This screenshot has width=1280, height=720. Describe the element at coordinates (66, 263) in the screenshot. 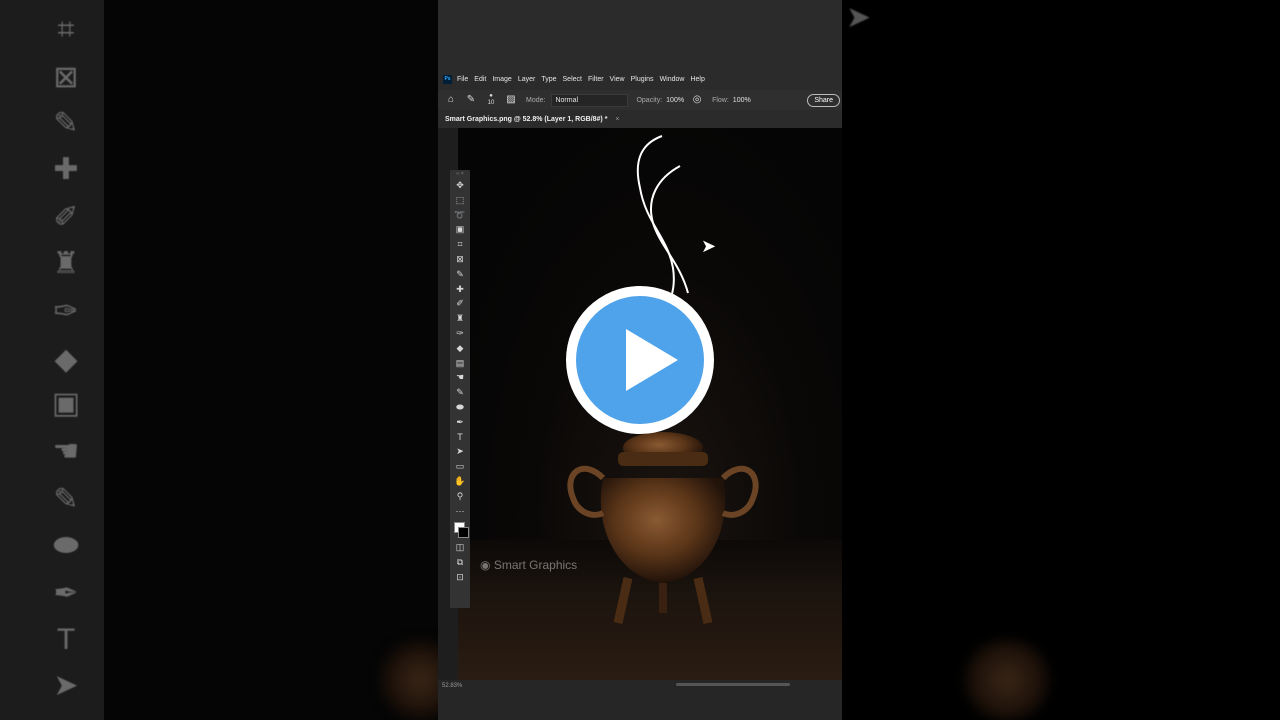

I see `ghost-stamp-icon: ♜` at that location.